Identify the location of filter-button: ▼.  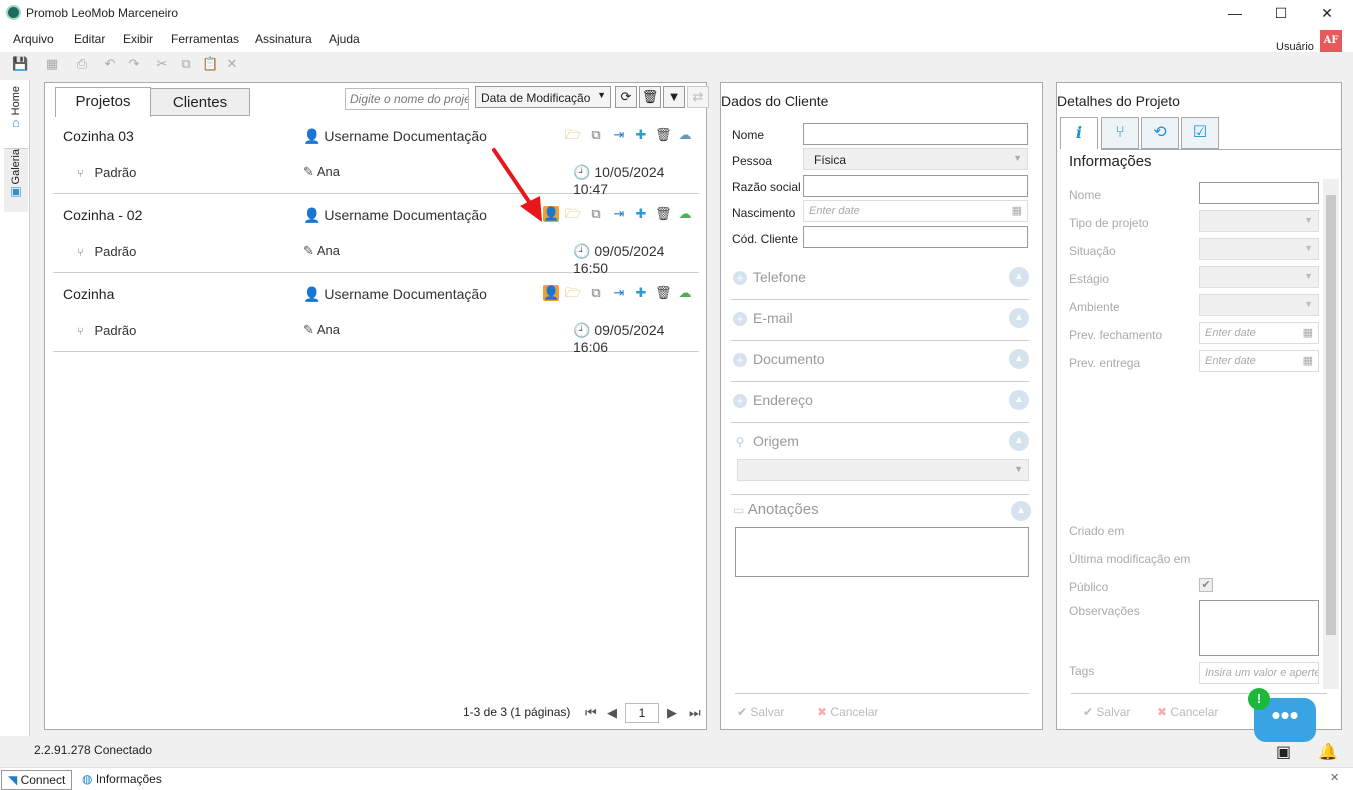
(674, 97).